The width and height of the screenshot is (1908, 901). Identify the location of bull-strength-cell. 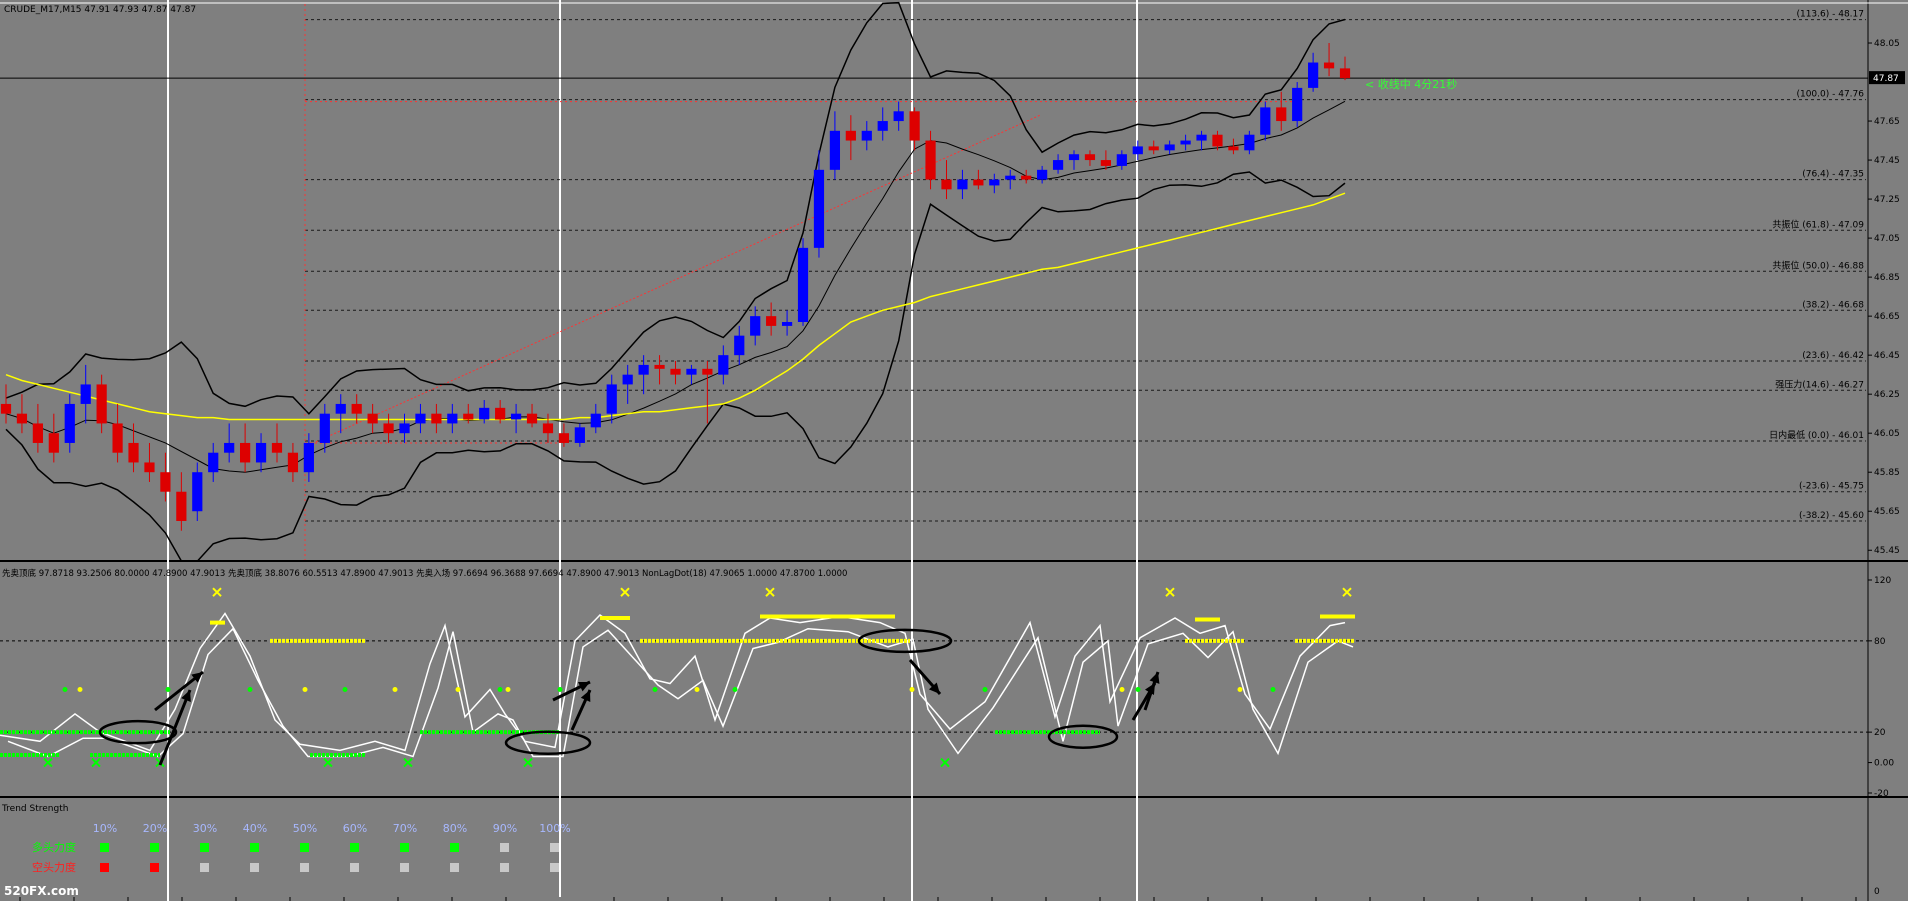
(154, 847).